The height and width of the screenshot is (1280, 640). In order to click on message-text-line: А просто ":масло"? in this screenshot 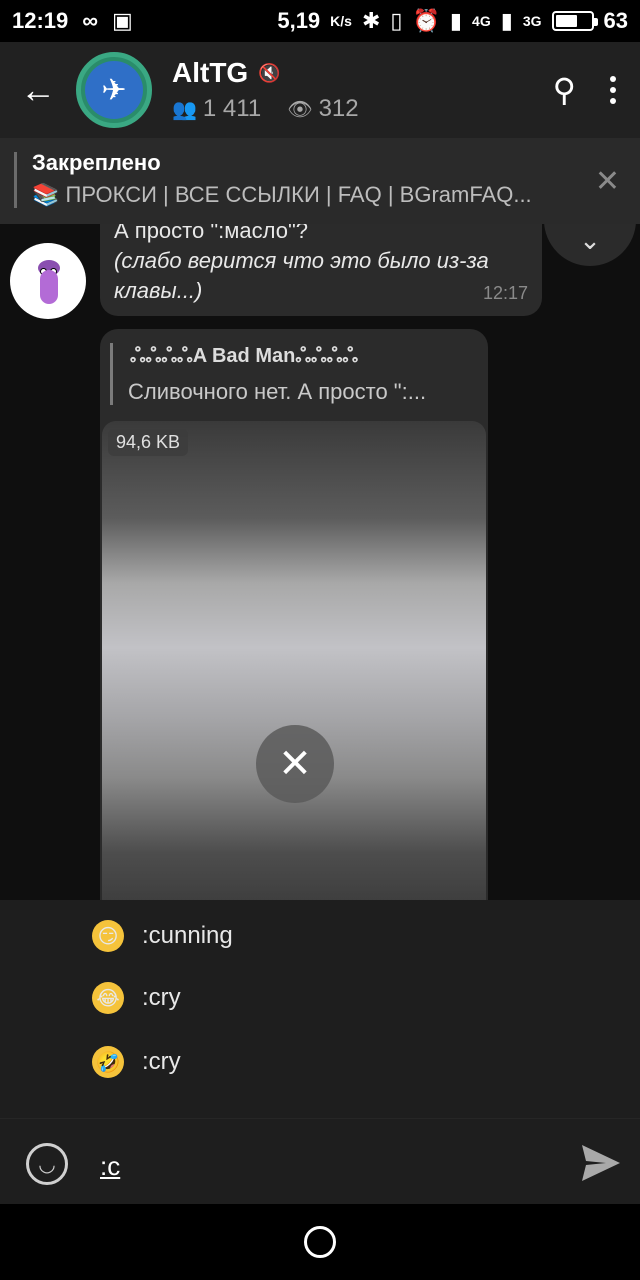, I will do `click(211, 233)`.